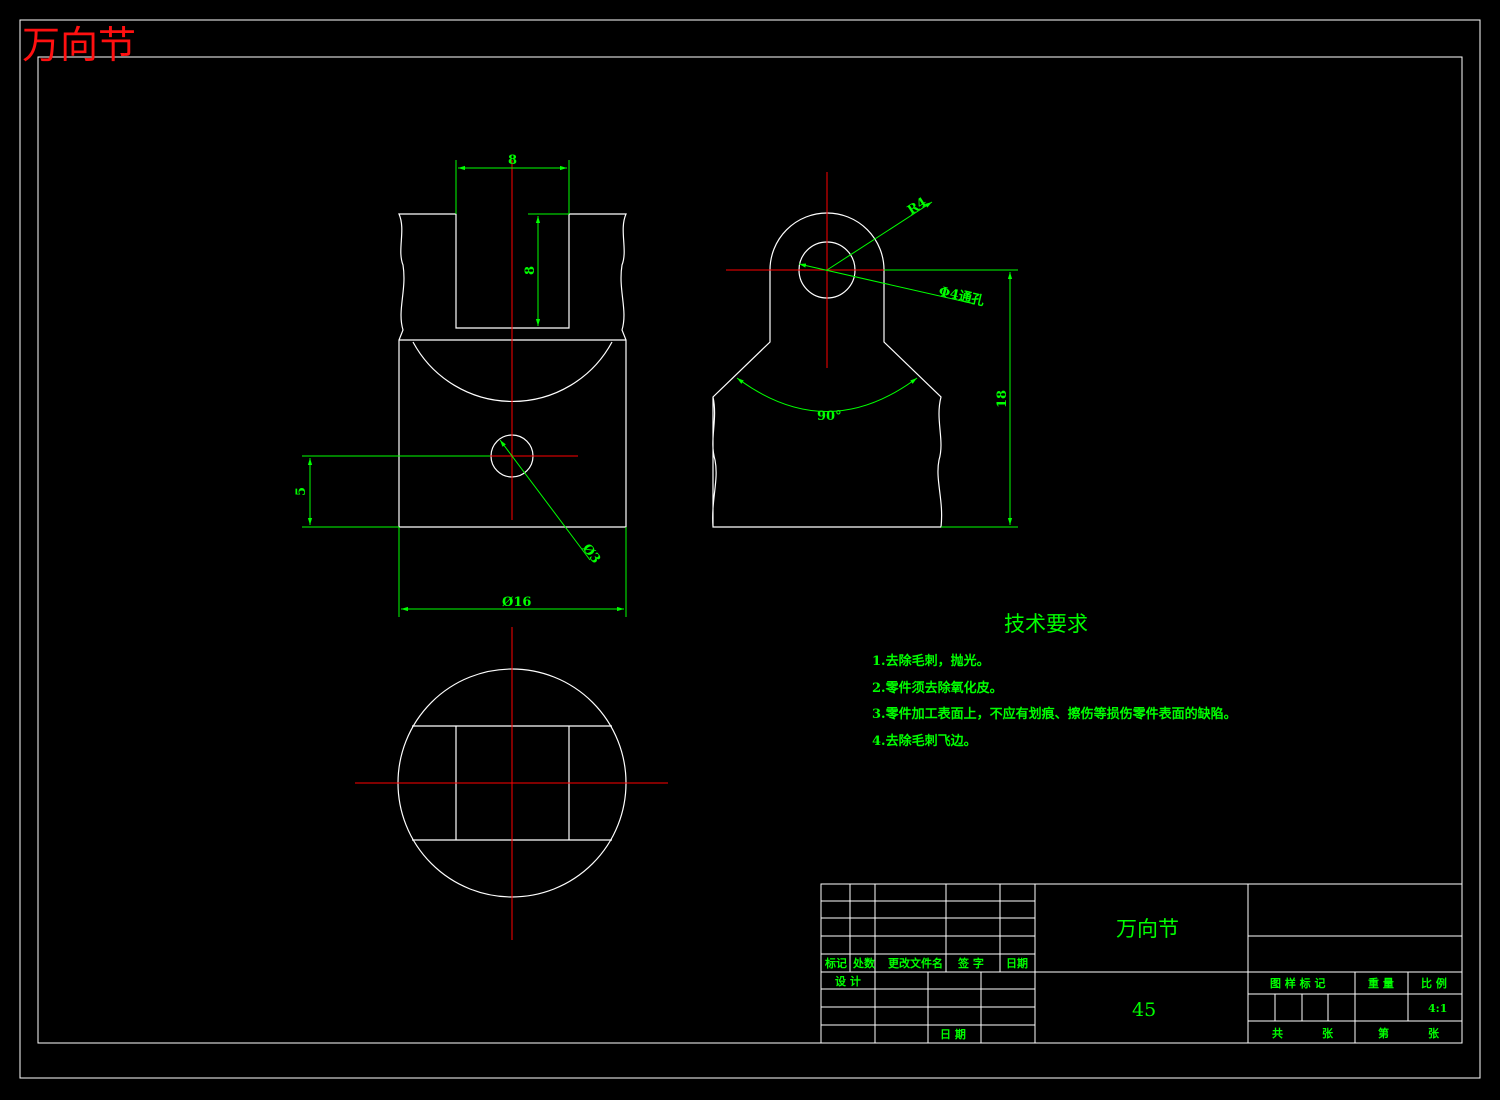 This screenshot has width=1500, height=1100. Describe the element at coordinates (512, 160) in the screenshot. I see `dim-slot-width: 8` at that location.